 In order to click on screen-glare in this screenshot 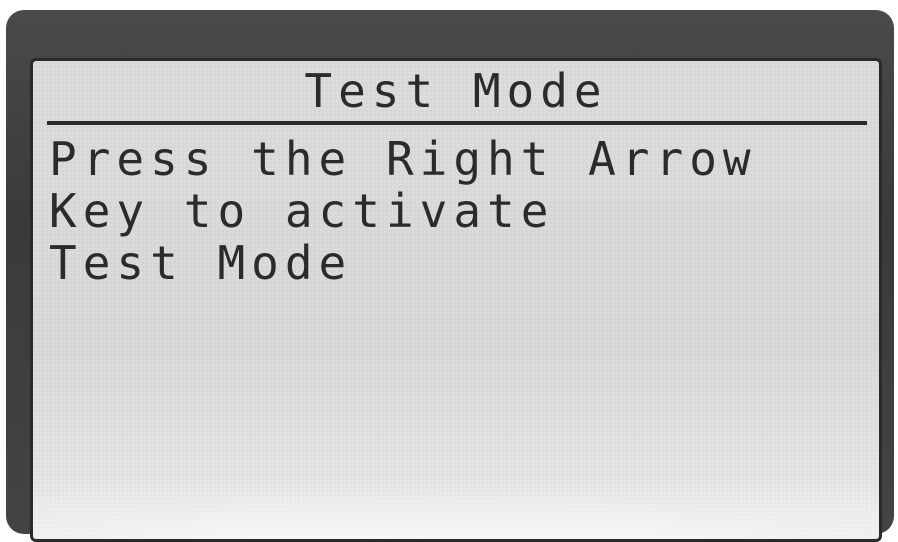, I will do `click(456, 504)`.